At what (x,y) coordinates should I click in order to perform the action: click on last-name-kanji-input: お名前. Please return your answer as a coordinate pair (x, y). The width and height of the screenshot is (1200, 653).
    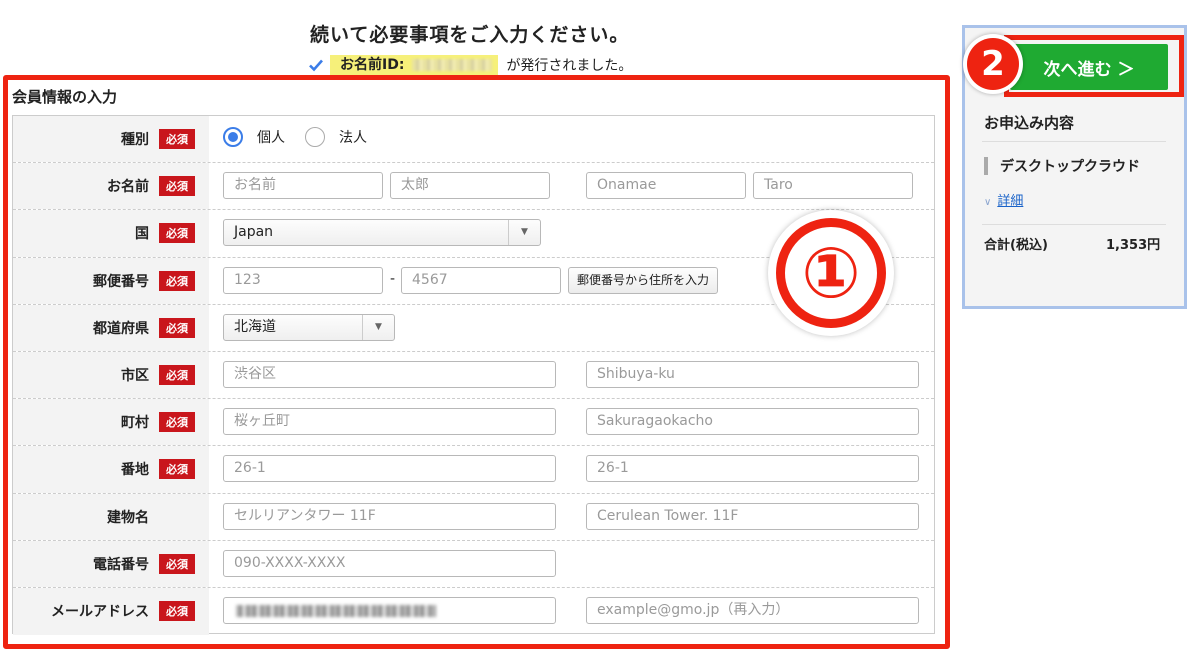
    Looking at the image, I should click on (303, 186).